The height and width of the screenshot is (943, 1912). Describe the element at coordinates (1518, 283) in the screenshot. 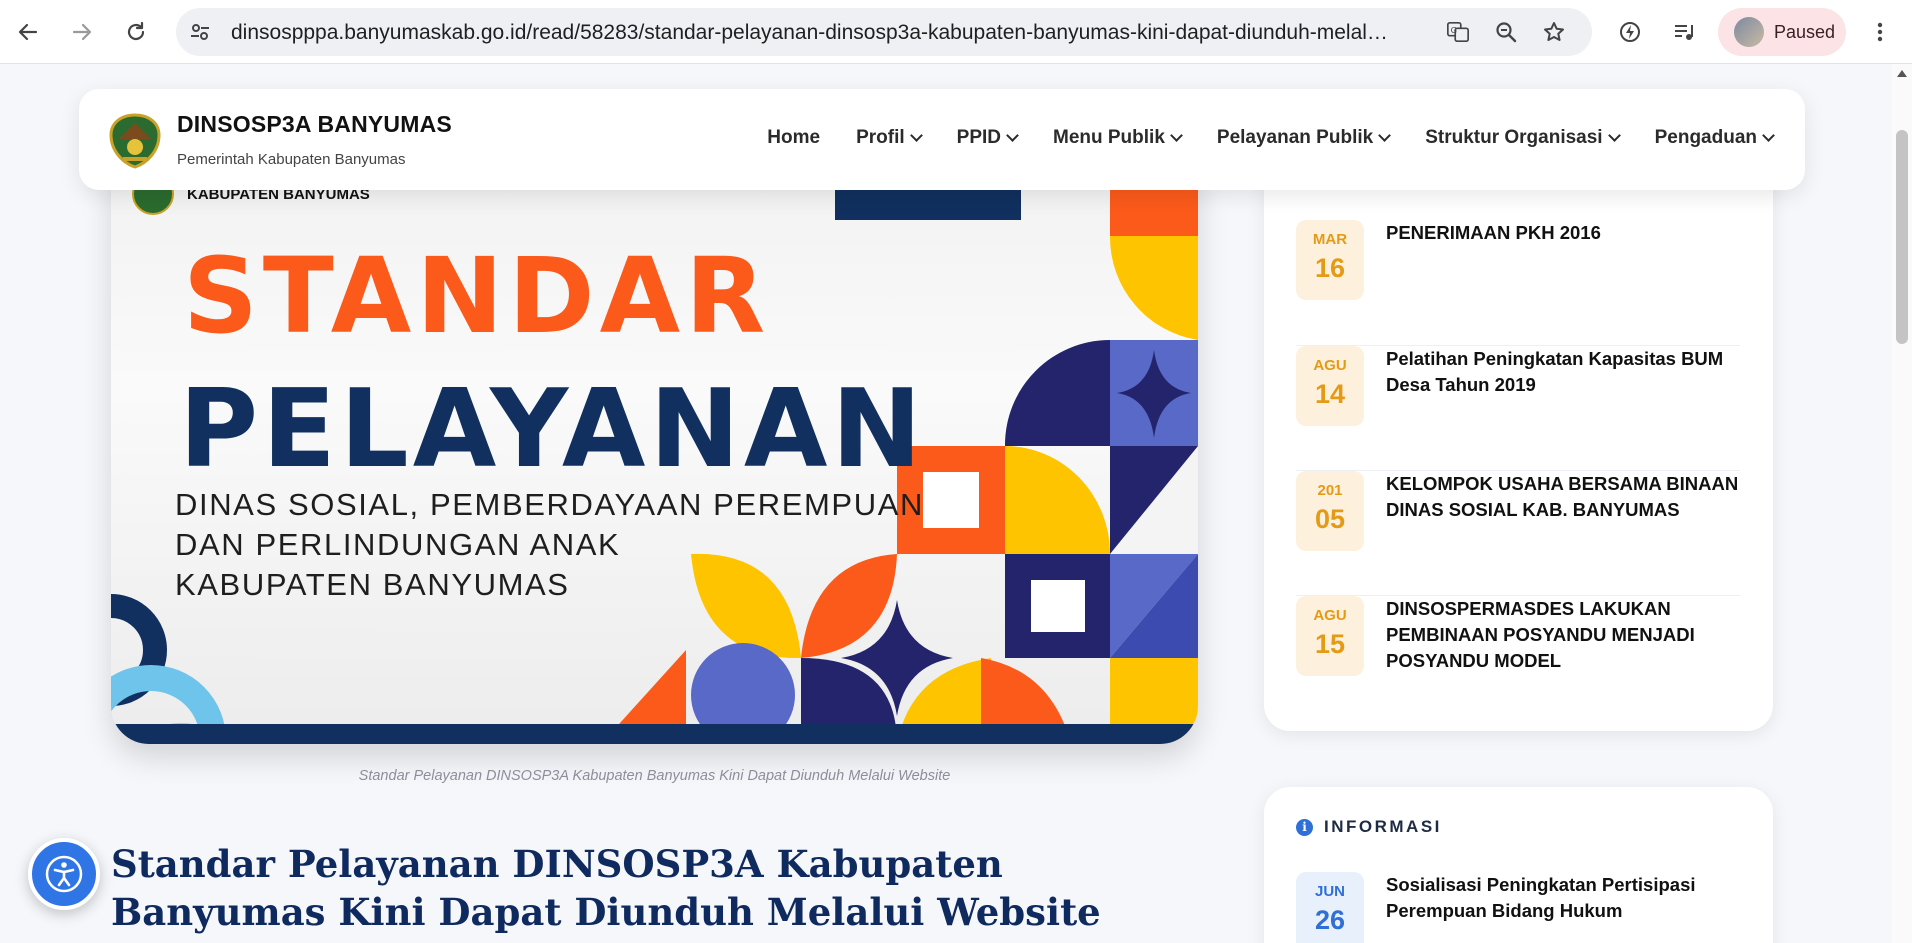

I see `news-item: MAR 16 PENERIMAAN PKH 2016` at that location.